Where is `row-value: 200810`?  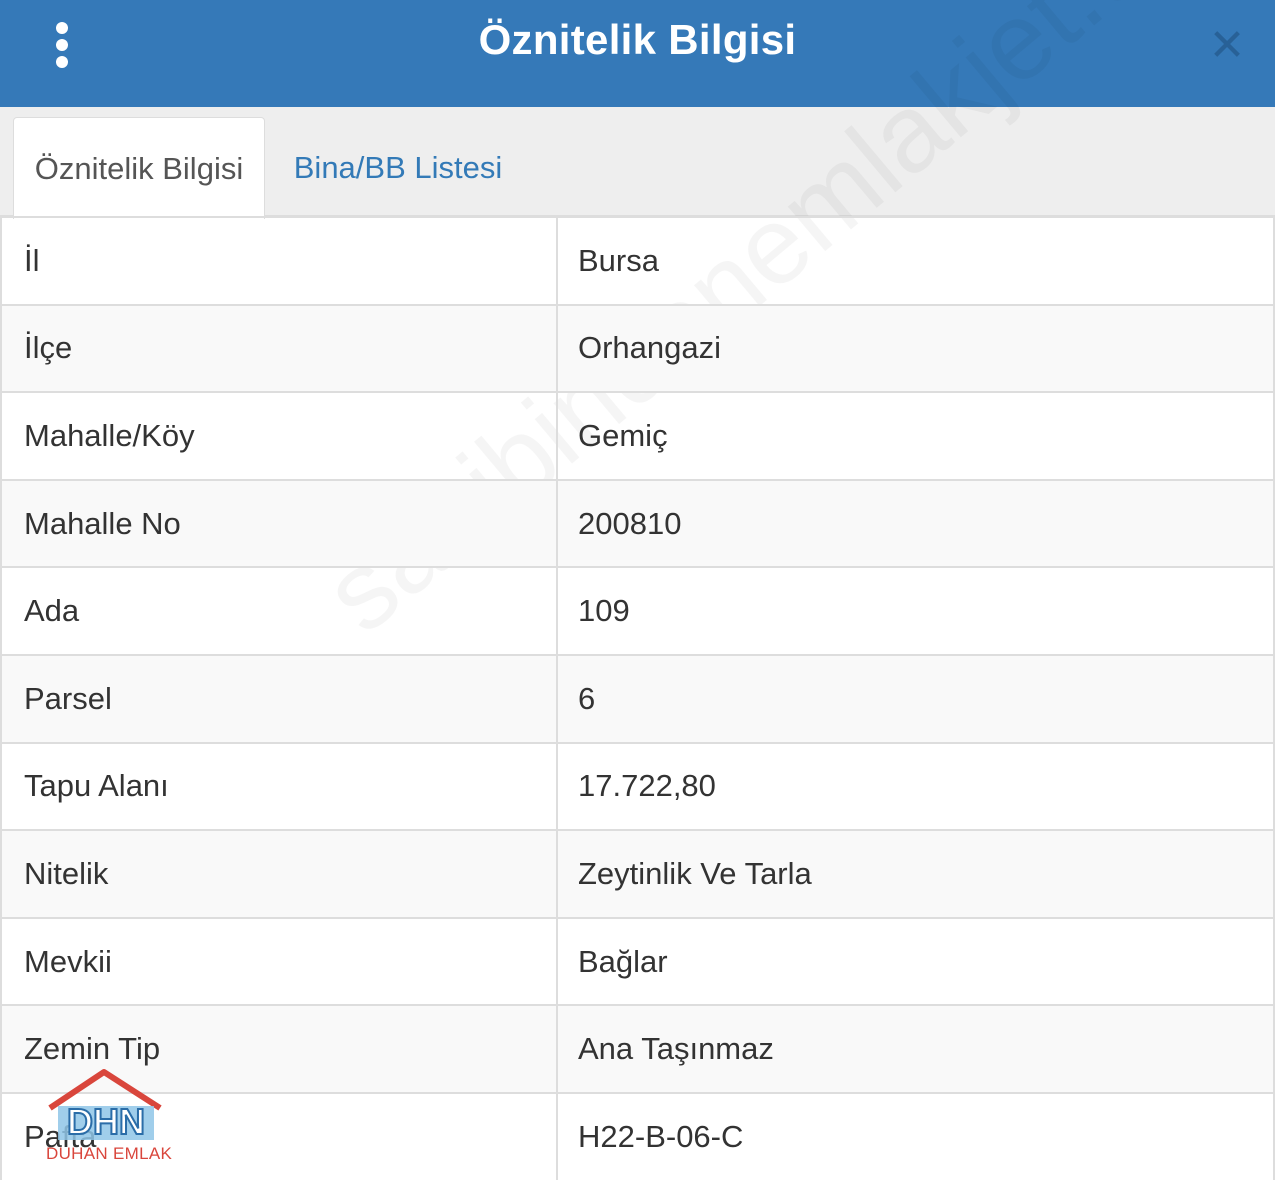 row-value: 200810 is located at coordinates (915, 523).